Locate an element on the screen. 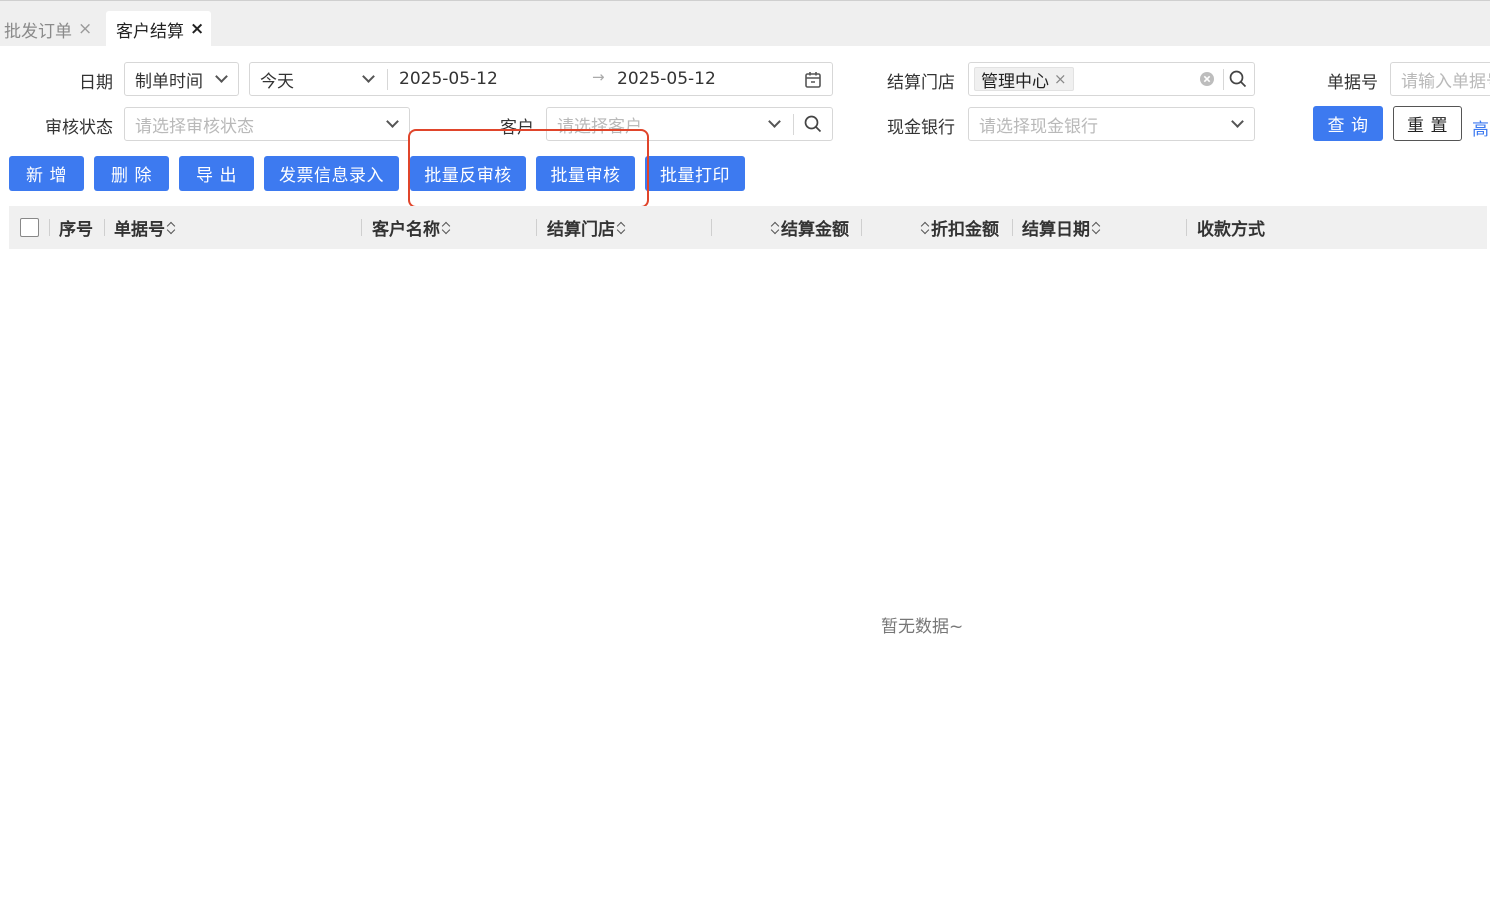 The image size is (1490, 917). add-button: 新 增 is located at coordinates (46, 173).